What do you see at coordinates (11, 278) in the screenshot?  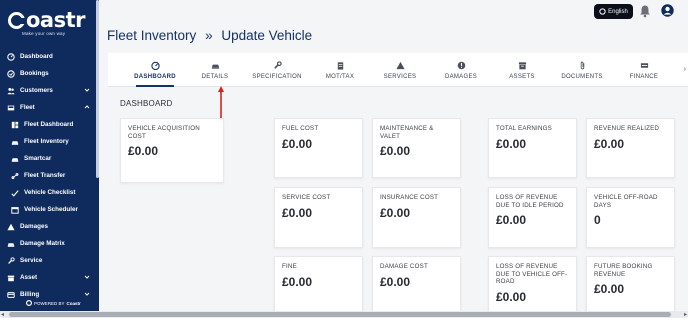 I see `asset-icon` at bounding box center [11, 278].